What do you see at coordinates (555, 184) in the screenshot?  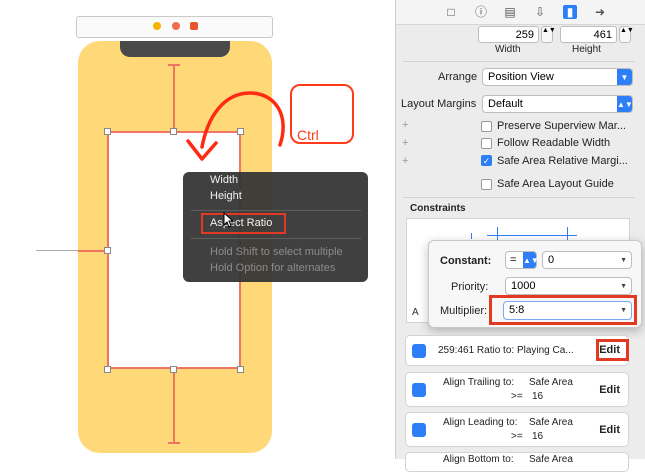 I see `safe-area-layout-guide-label: Safe Area Layout Guide` at bounding box center [555, 184].